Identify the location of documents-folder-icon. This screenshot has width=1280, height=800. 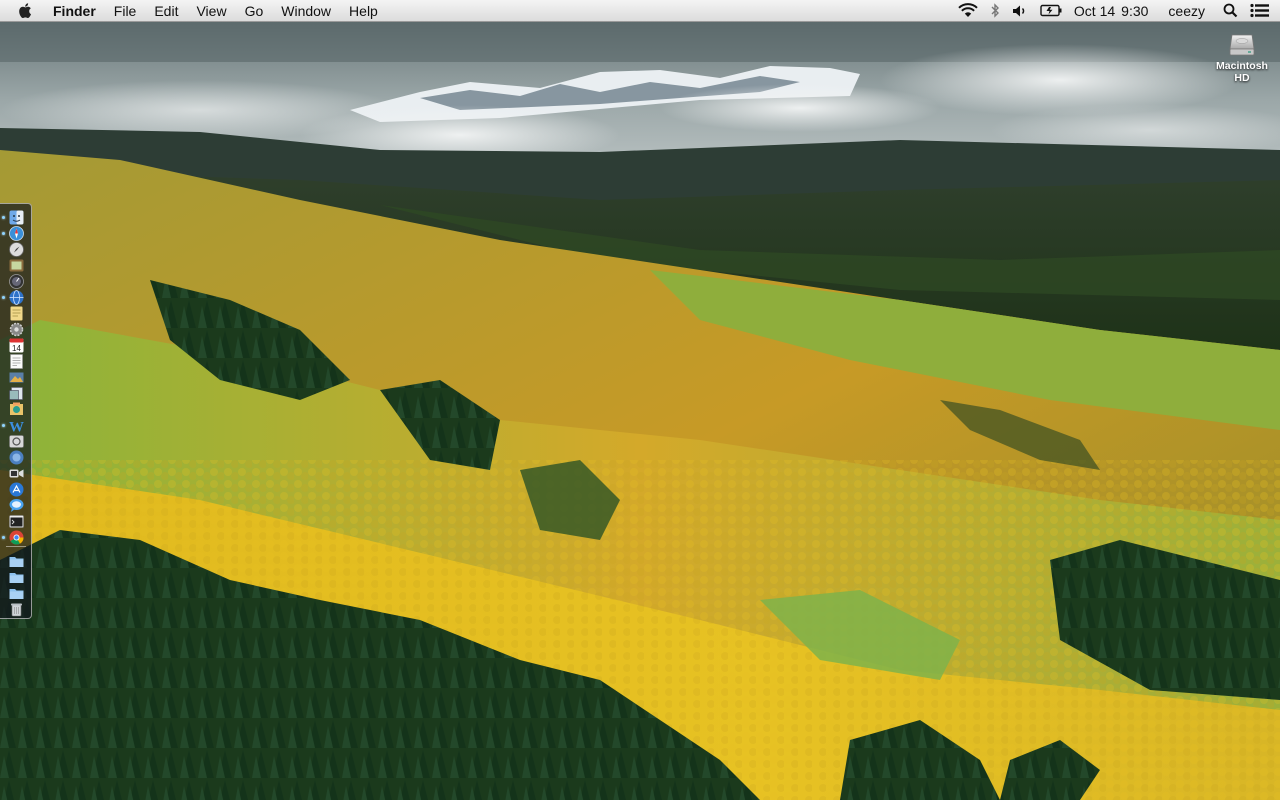
(16, 577).